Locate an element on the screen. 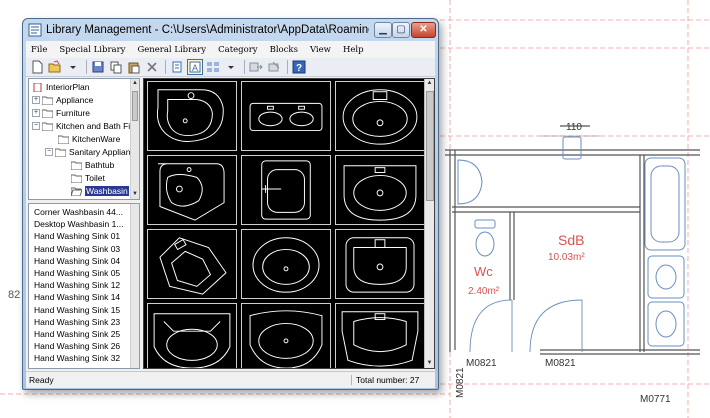 The height and width of the screenshot is (418, 710). block-list-item: Hand Washing Sink 15 is located at coordinates (77, 310).